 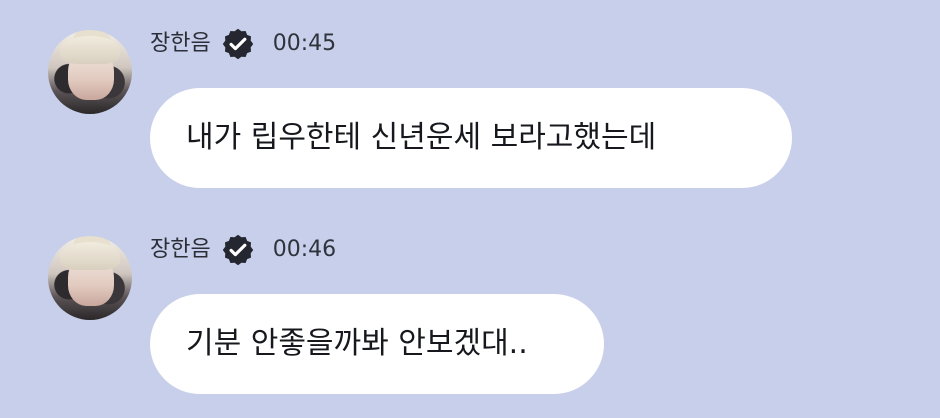 I want to click on message-header: 장한음 00:46, so click(x=243, y=250).